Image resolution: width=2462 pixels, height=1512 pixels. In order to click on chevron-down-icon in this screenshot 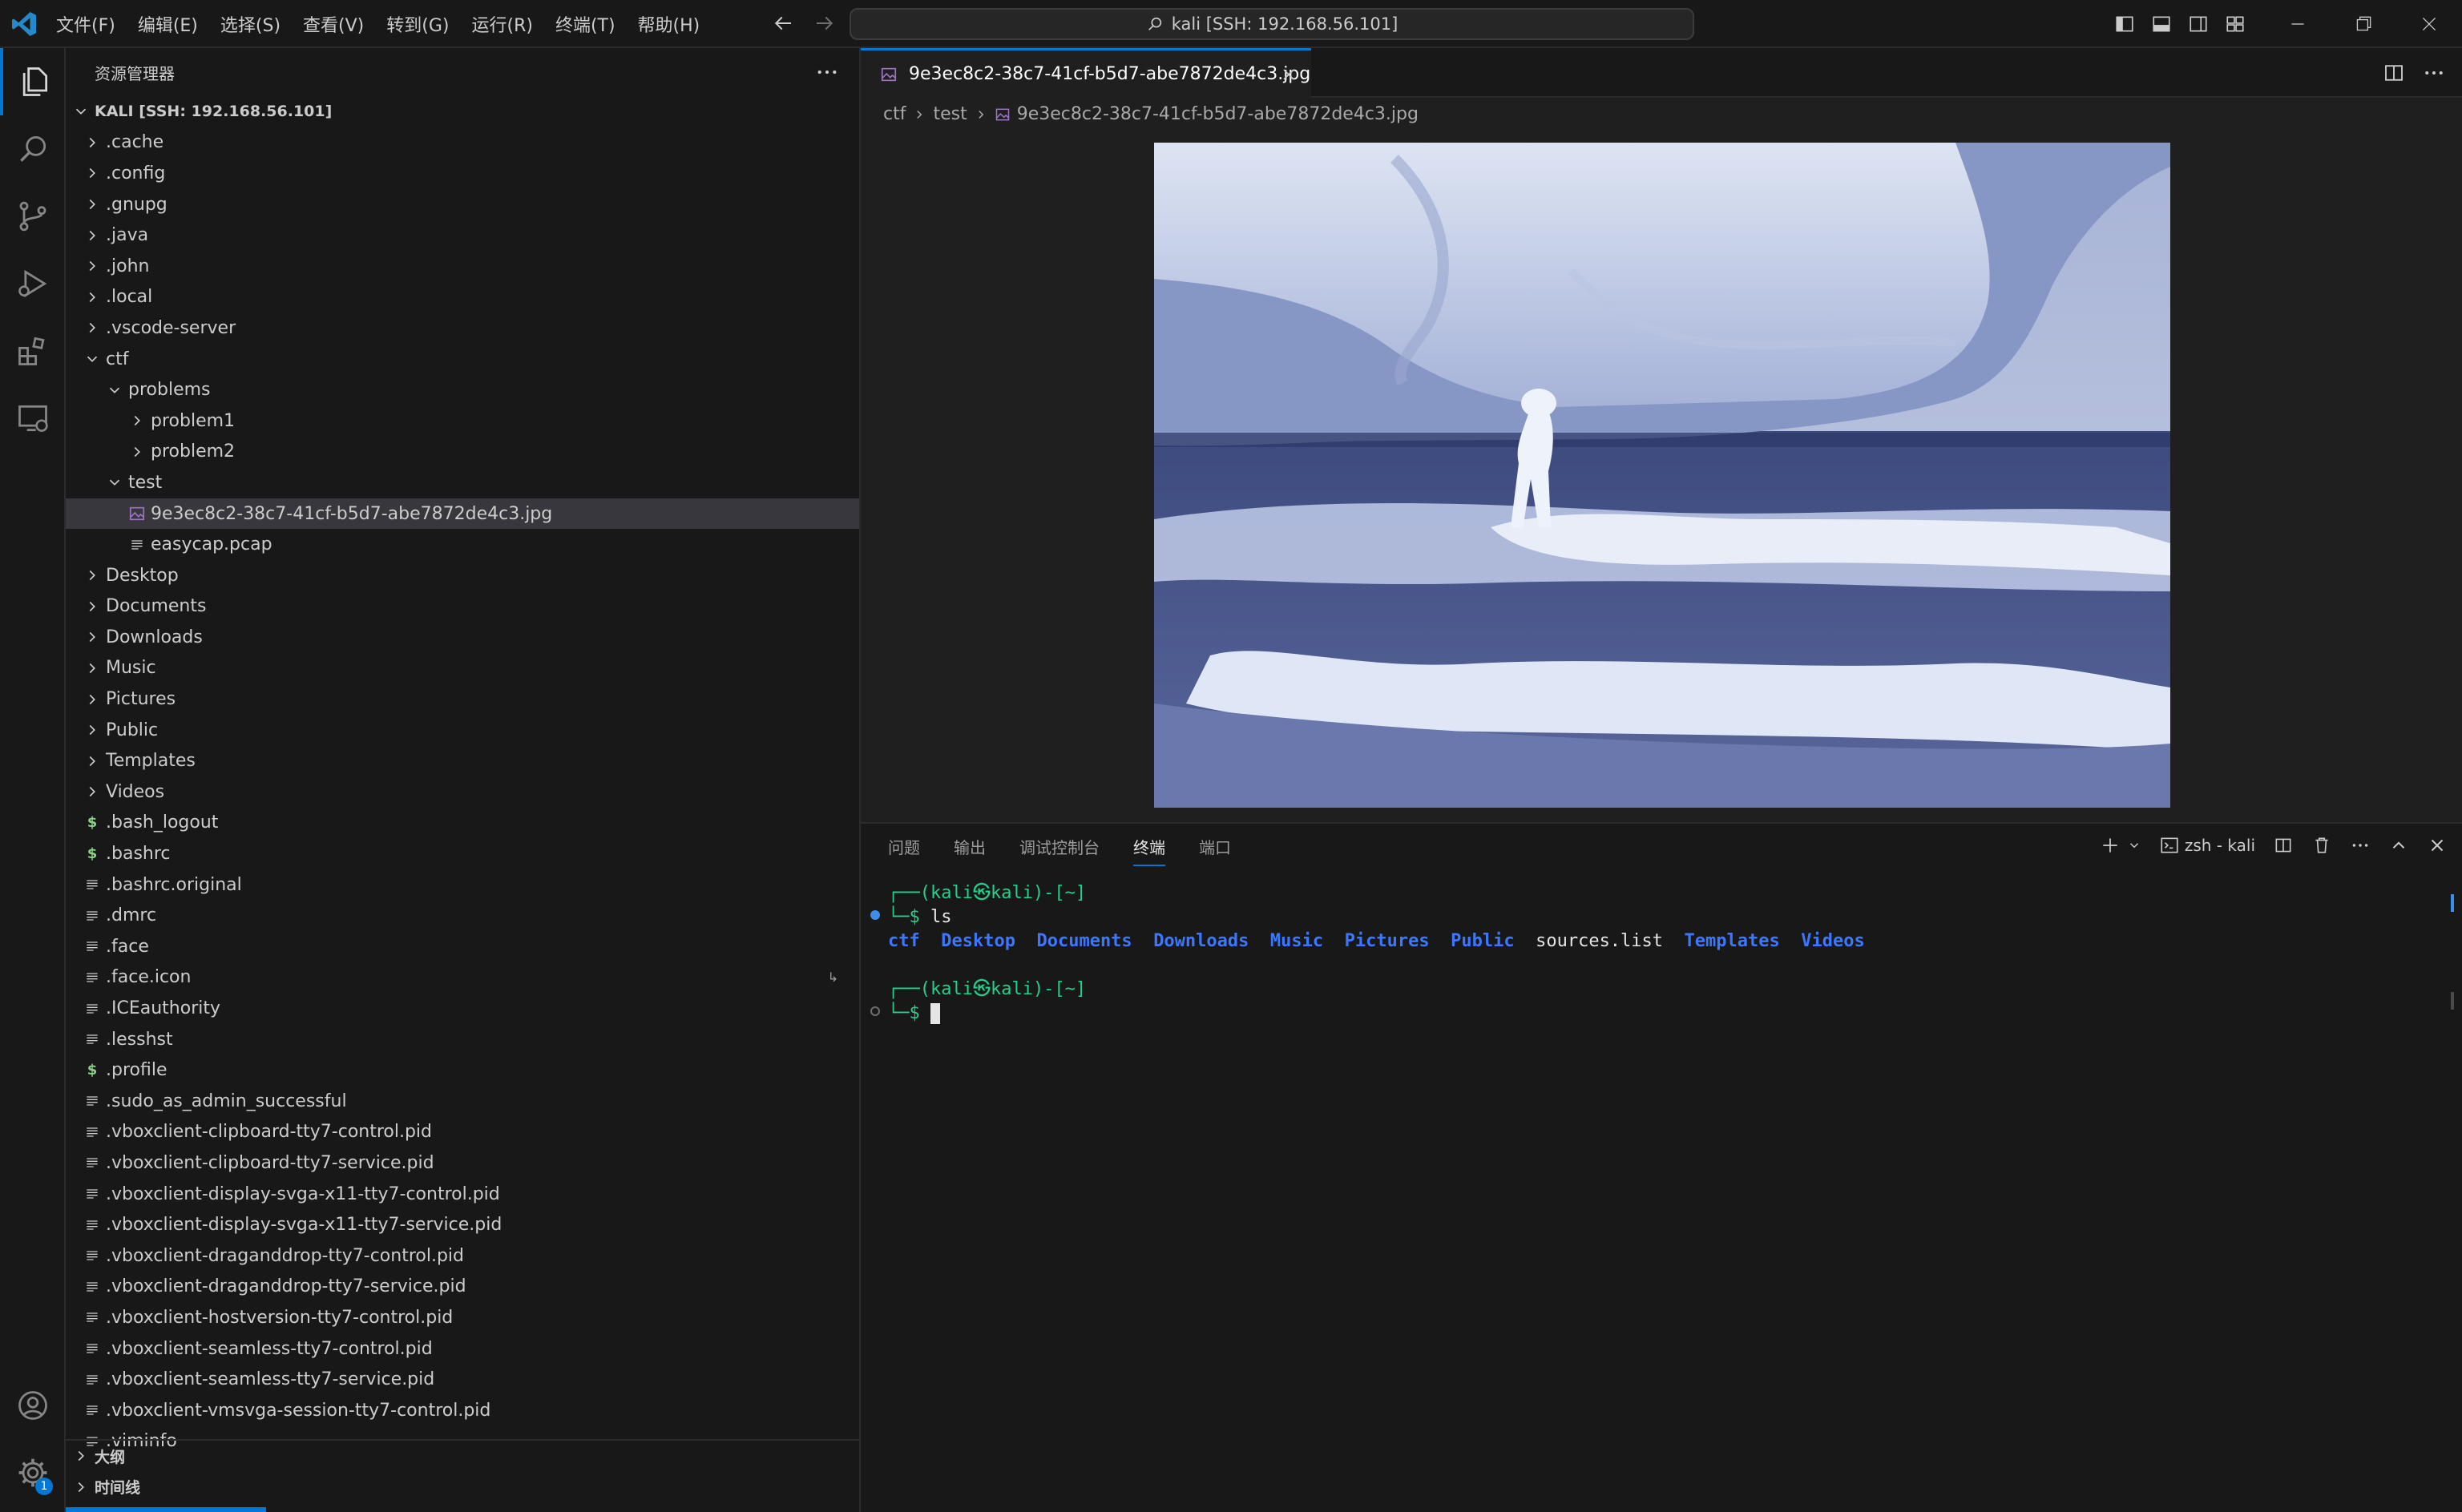, I will do `click(2134, 846)`.